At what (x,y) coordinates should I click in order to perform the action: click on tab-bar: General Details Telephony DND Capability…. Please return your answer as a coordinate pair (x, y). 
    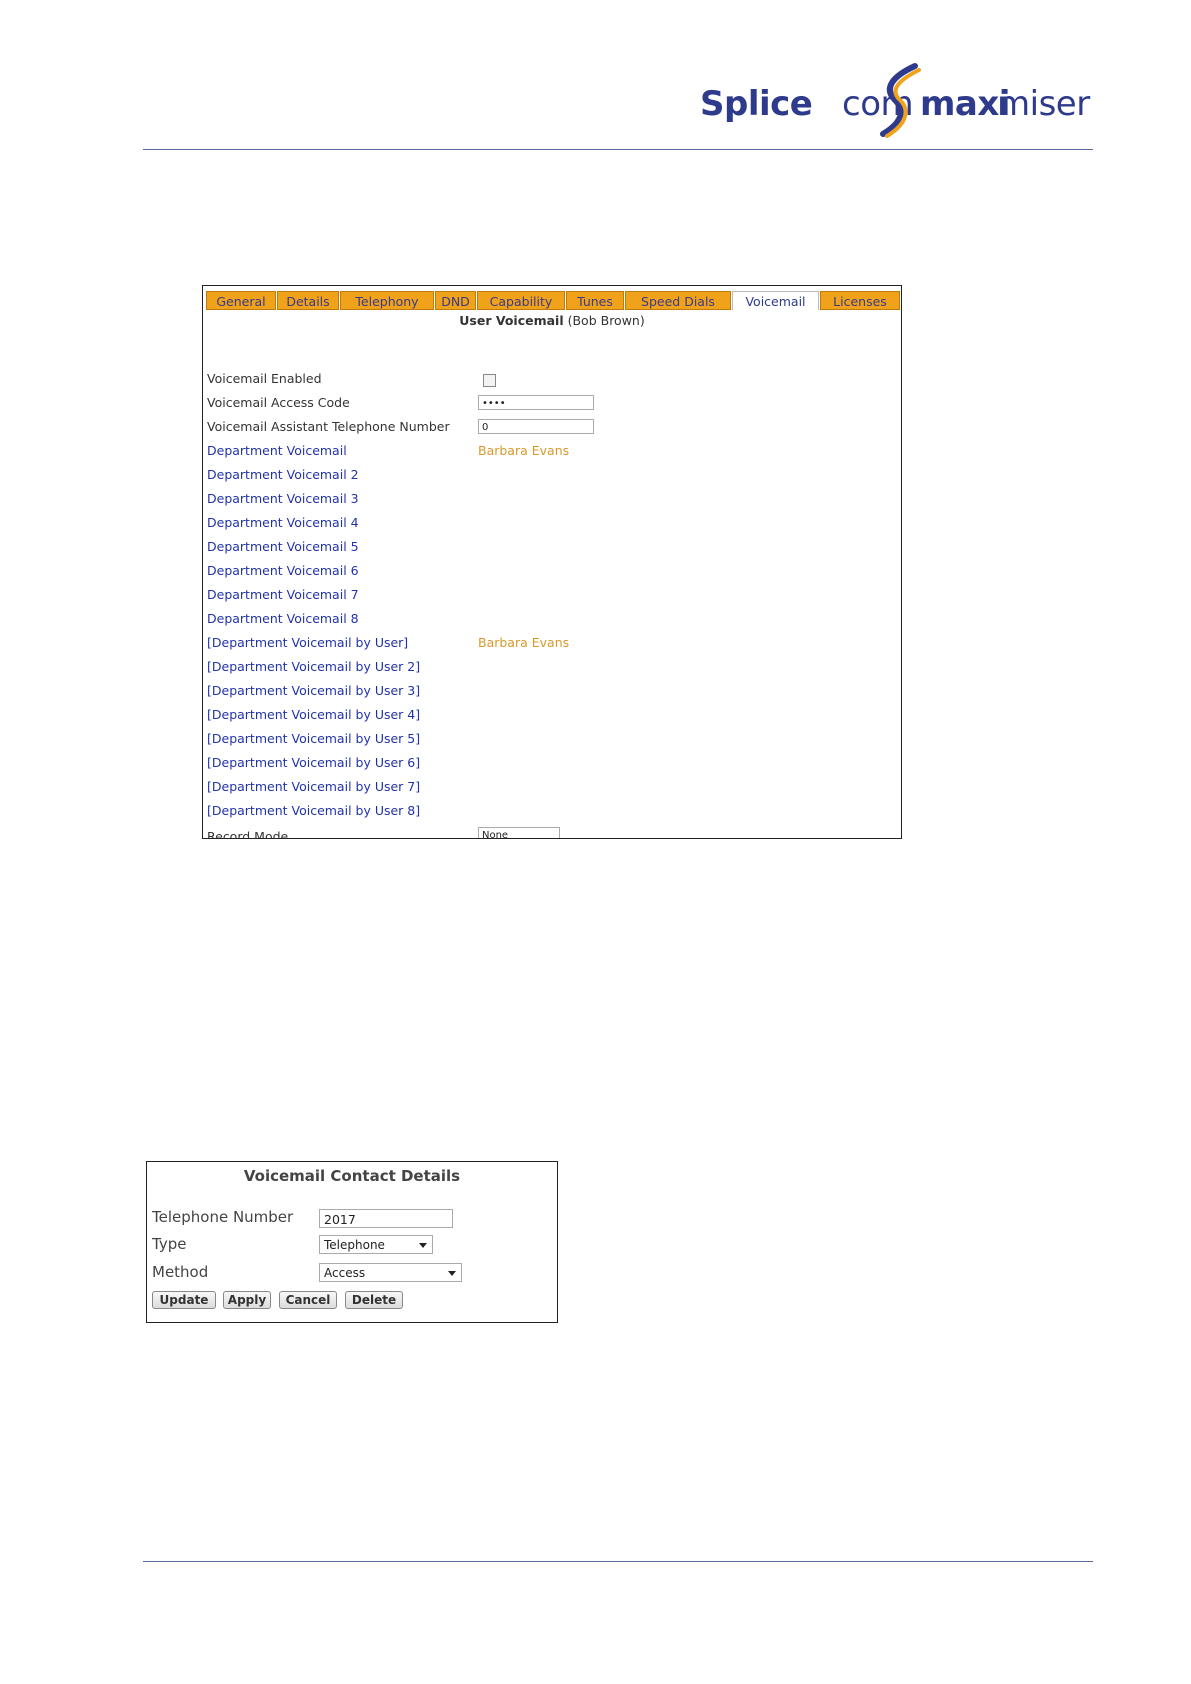
    Looking at the image, I should click on (553, 301).